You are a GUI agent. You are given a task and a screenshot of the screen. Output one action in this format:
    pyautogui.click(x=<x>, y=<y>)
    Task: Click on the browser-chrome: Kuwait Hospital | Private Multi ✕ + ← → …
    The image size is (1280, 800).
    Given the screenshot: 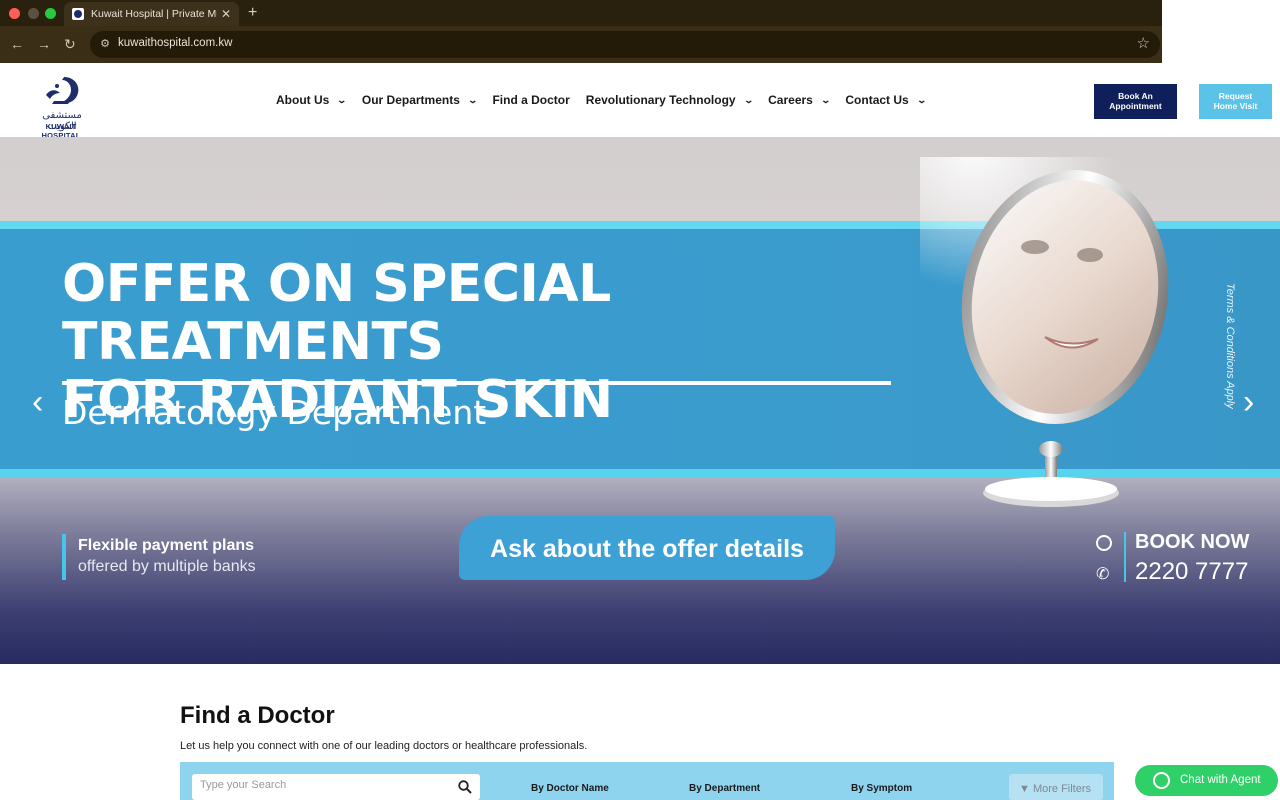 What is the action you would take?
    pyautogui.click(x=640, y=31)
    